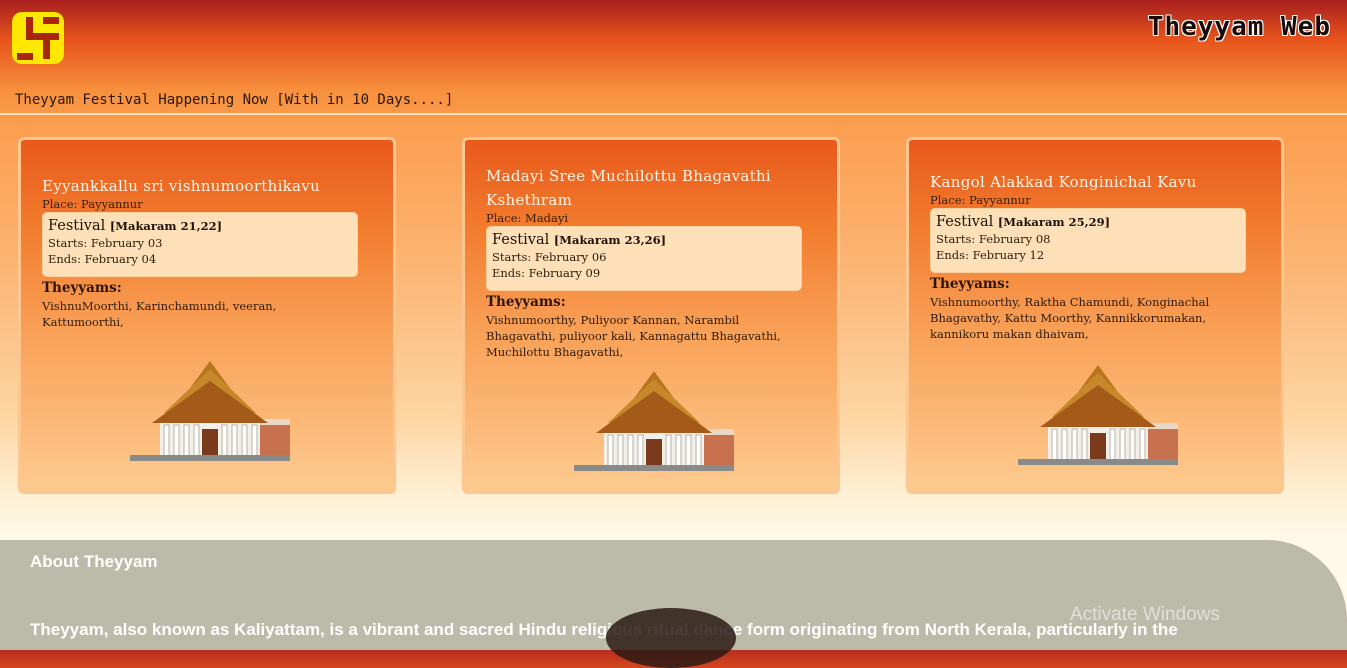  Describe the element at coordinates (673, 114) in the screenshot. I see `header-divider` at that location.